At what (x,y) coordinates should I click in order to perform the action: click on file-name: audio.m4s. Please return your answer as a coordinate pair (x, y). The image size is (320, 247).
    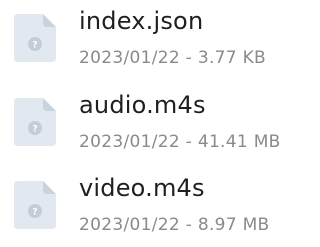
    Looking at the image, I should click on (142, 105).